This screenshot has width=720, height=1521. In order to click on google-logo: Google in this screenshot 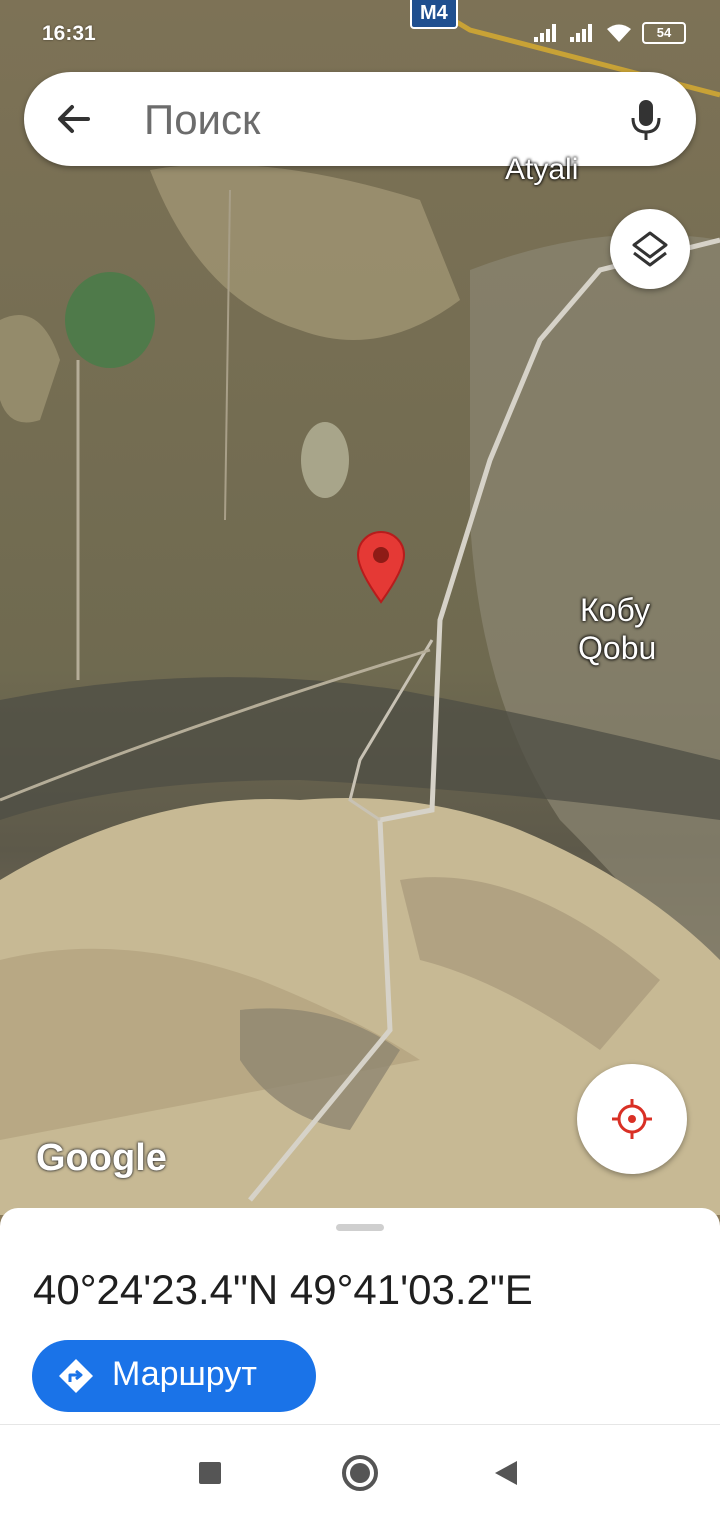, I will do `click(101, 1158)`.